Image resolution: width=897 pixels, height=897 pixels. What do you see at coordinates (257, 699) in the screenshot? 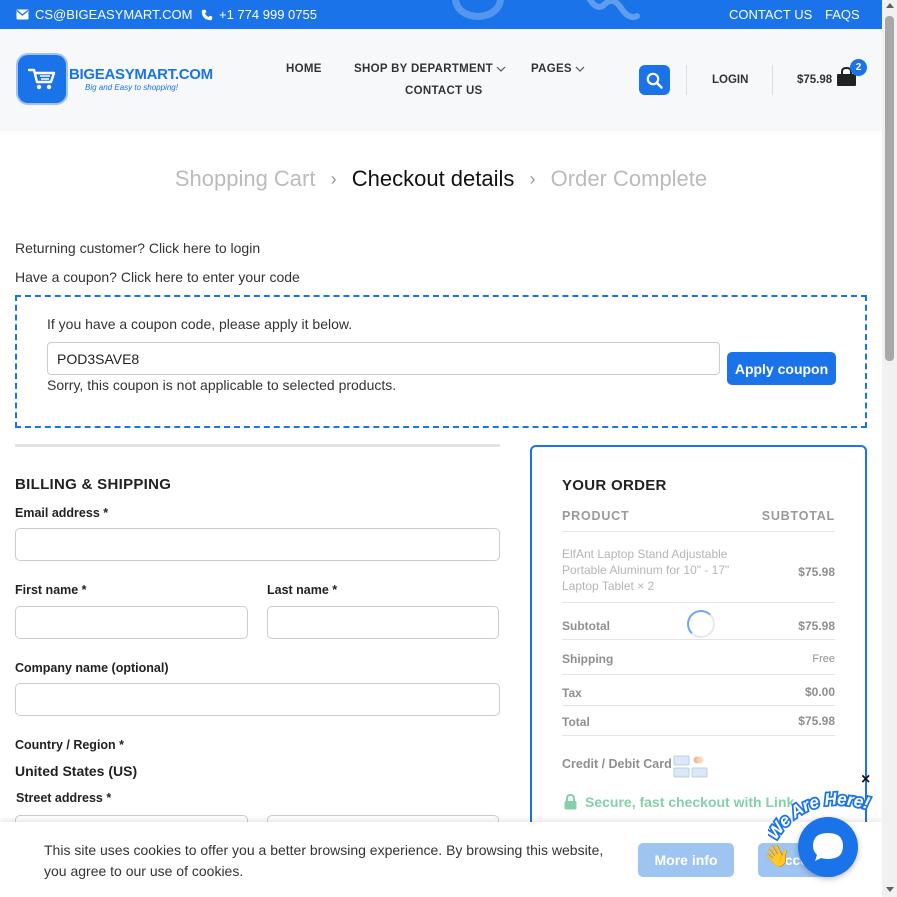
I see `company-name-field` at bounding box center [257, 699].